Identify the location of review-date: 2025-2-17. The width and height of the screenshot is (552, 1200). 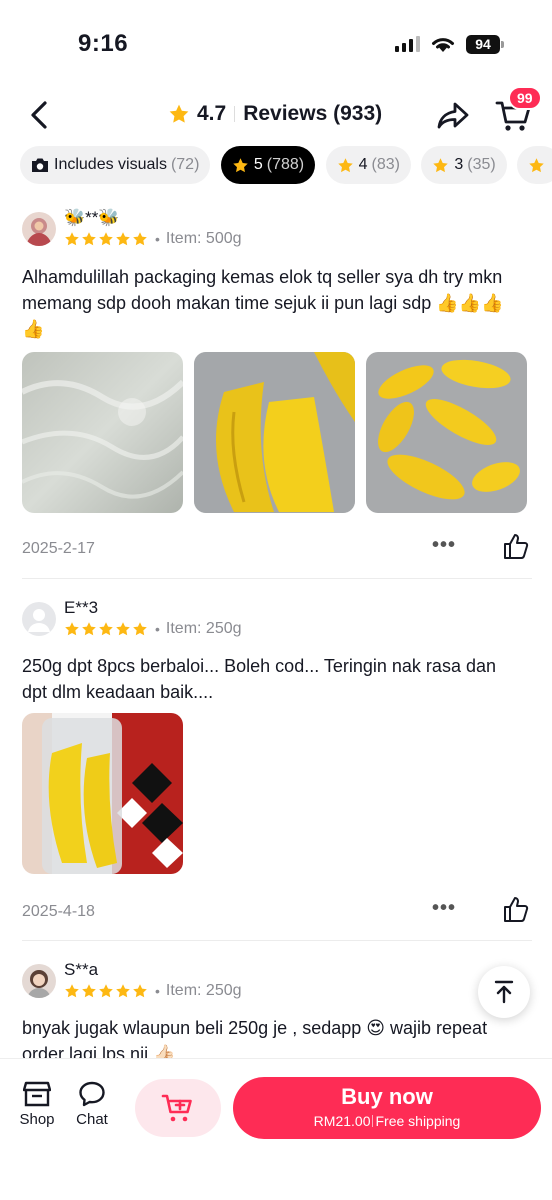
(58, 548).